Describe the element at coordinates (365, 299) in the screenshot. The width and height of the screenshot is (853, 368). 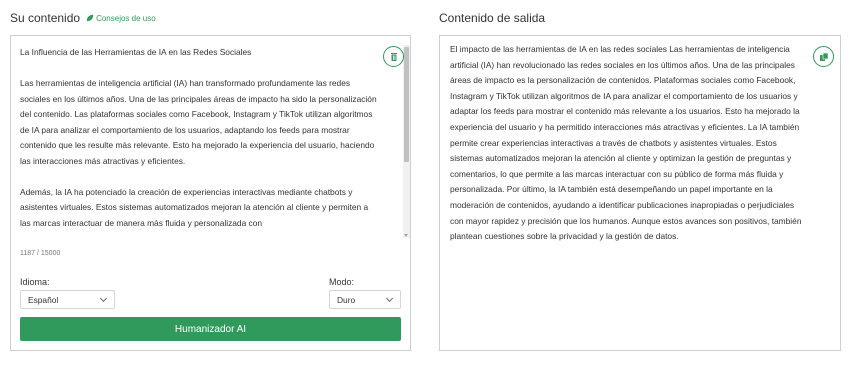
I see `mode-select: Duro` at that location.